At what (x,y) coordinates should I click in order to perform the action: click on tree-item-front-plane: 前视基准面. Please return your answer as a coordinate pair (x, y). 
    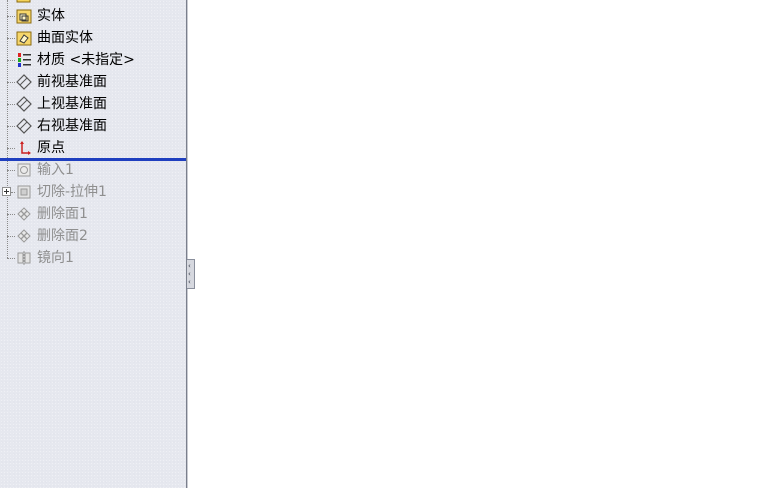
    Looking at the image, I should click on (93, 82).